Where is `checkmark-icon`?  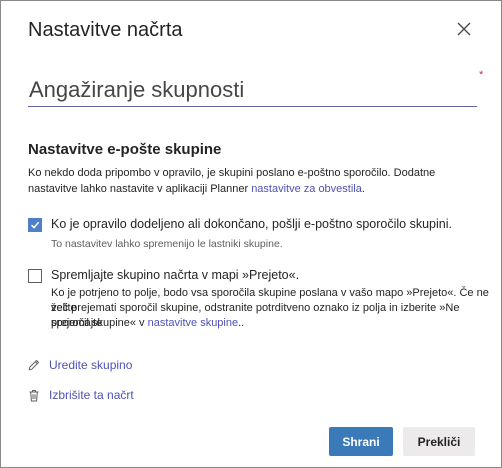
checkmark-icon is located at coordinates (35, 225).